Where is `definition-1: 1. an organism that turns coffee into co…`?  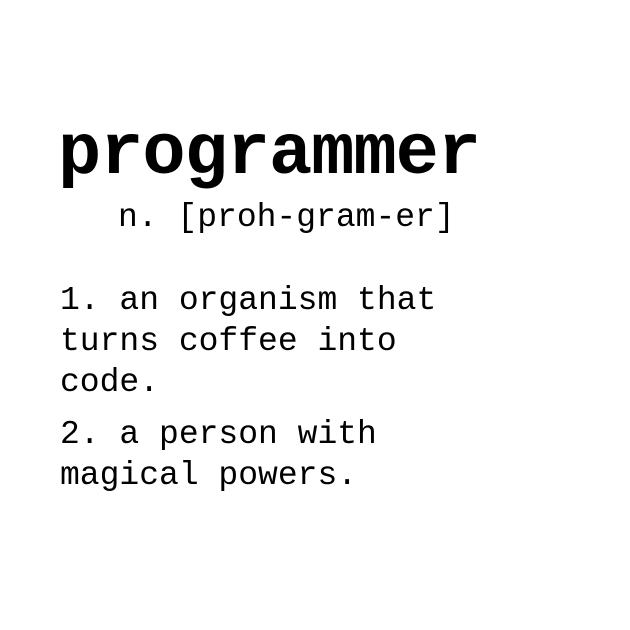 definition-1: 1. an organism that turns coffee into co… is located at coordinates (248, 341).